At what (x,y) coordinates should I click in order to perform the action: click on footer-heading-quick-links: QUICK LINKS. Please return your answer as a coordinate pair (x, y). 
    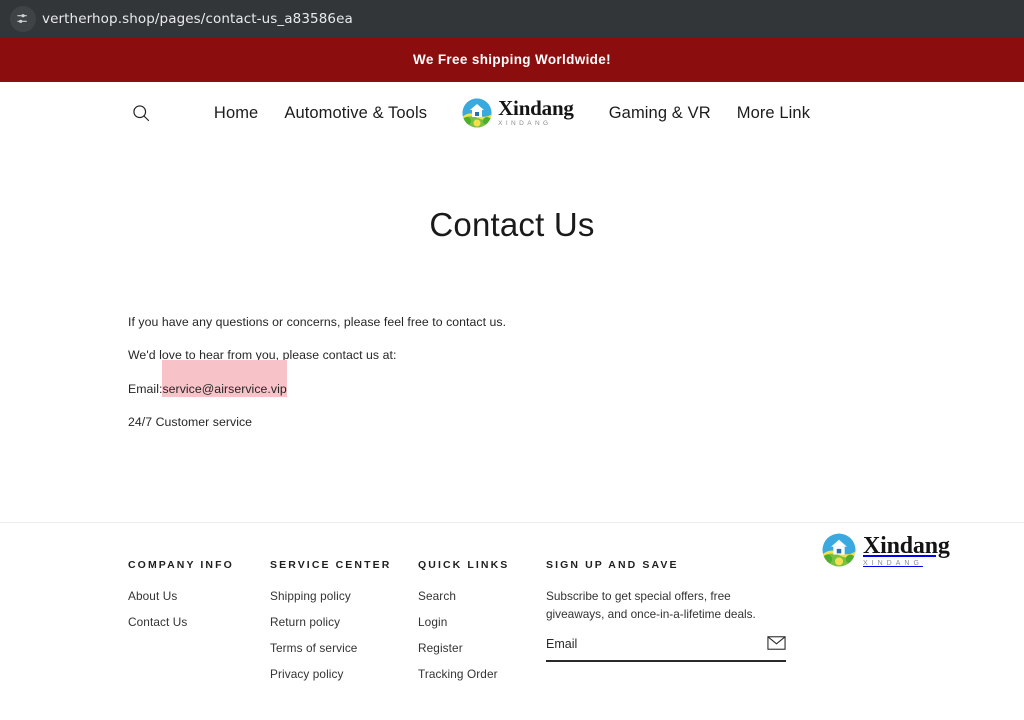
    Looking at the image, I should click on (464, 565).